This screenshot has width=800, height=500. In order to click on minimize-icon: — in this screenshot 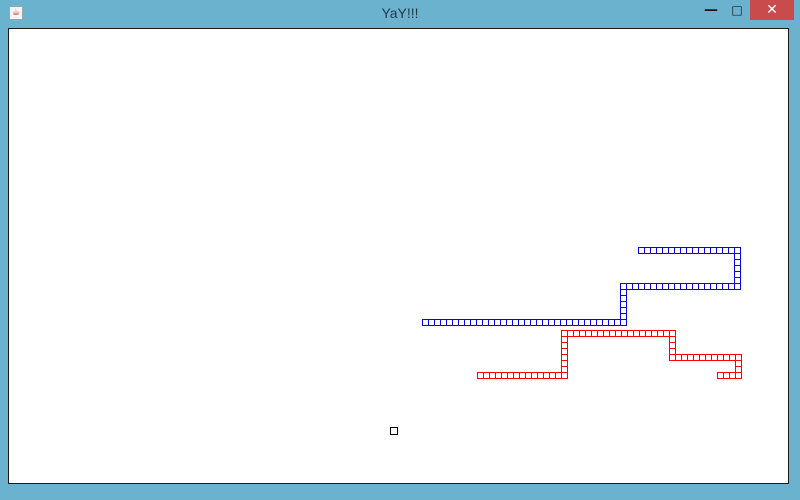, I will do `click(711, 10)`.